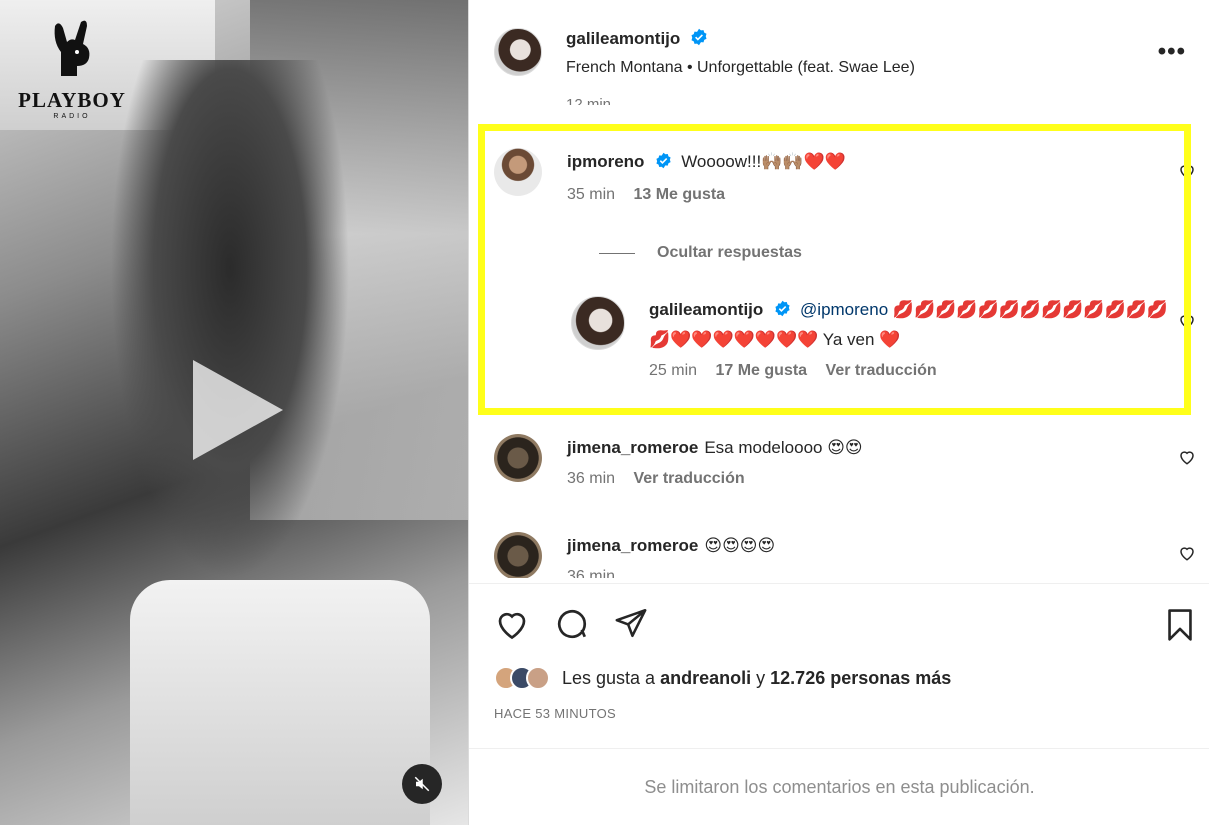 This screenshot has width=1209, height=825. I want to click on translate-link: Ver traducción, so click(688, 478).